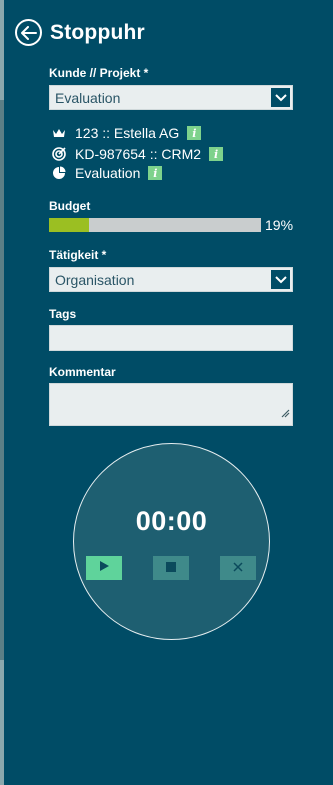  I want to click on resize-grip-icon, so click(285, 414).